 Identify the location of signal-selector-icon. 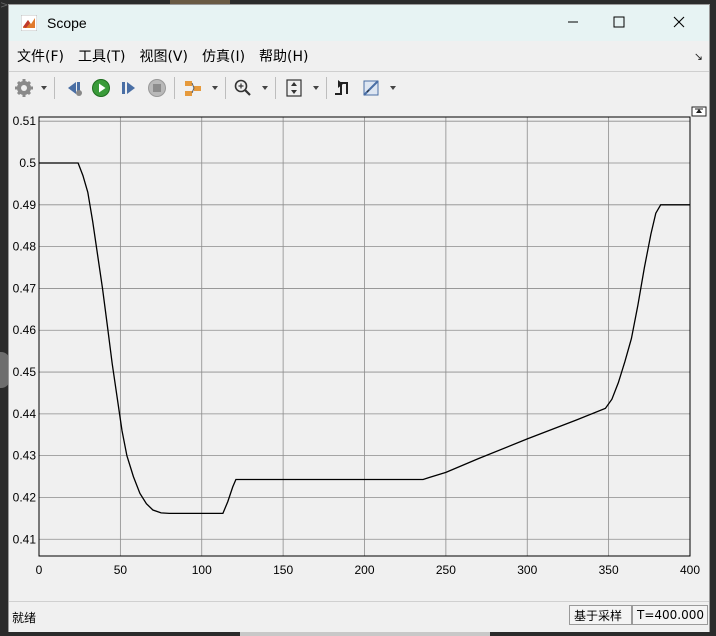
(193, 88).